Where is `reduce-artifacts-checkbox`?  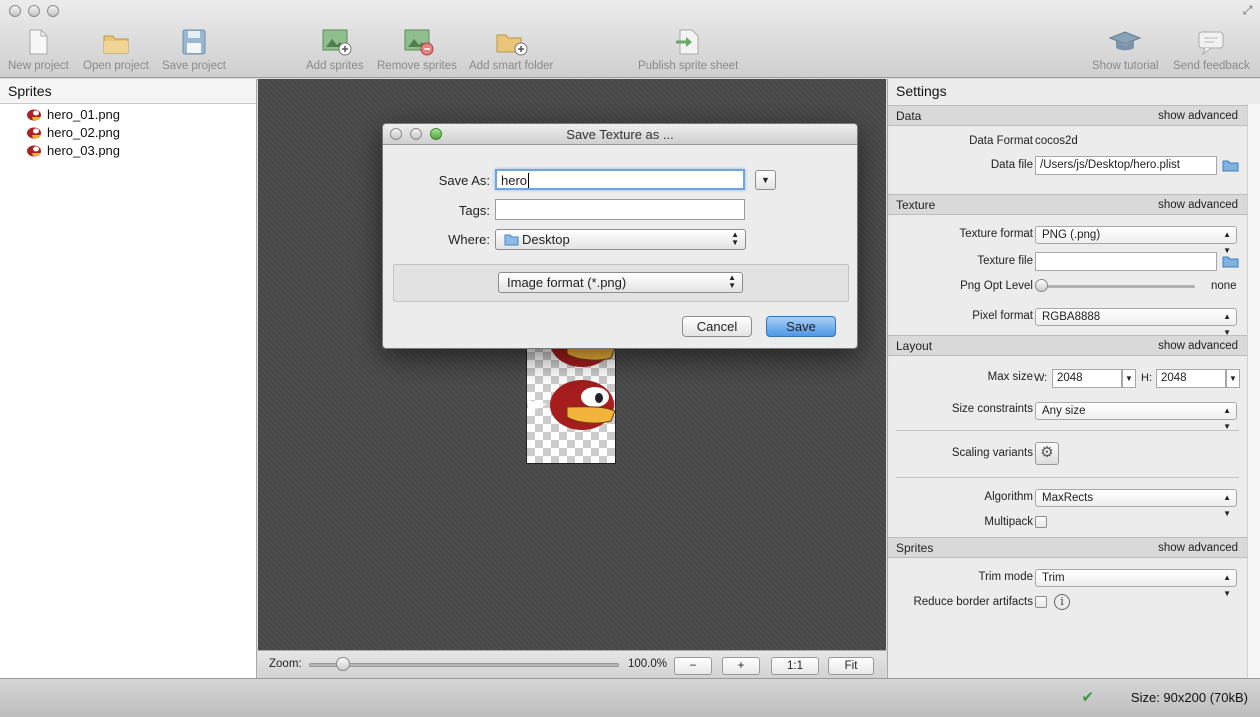 reduce-artifacts-checkbox is located at coordinates (1041, 602).